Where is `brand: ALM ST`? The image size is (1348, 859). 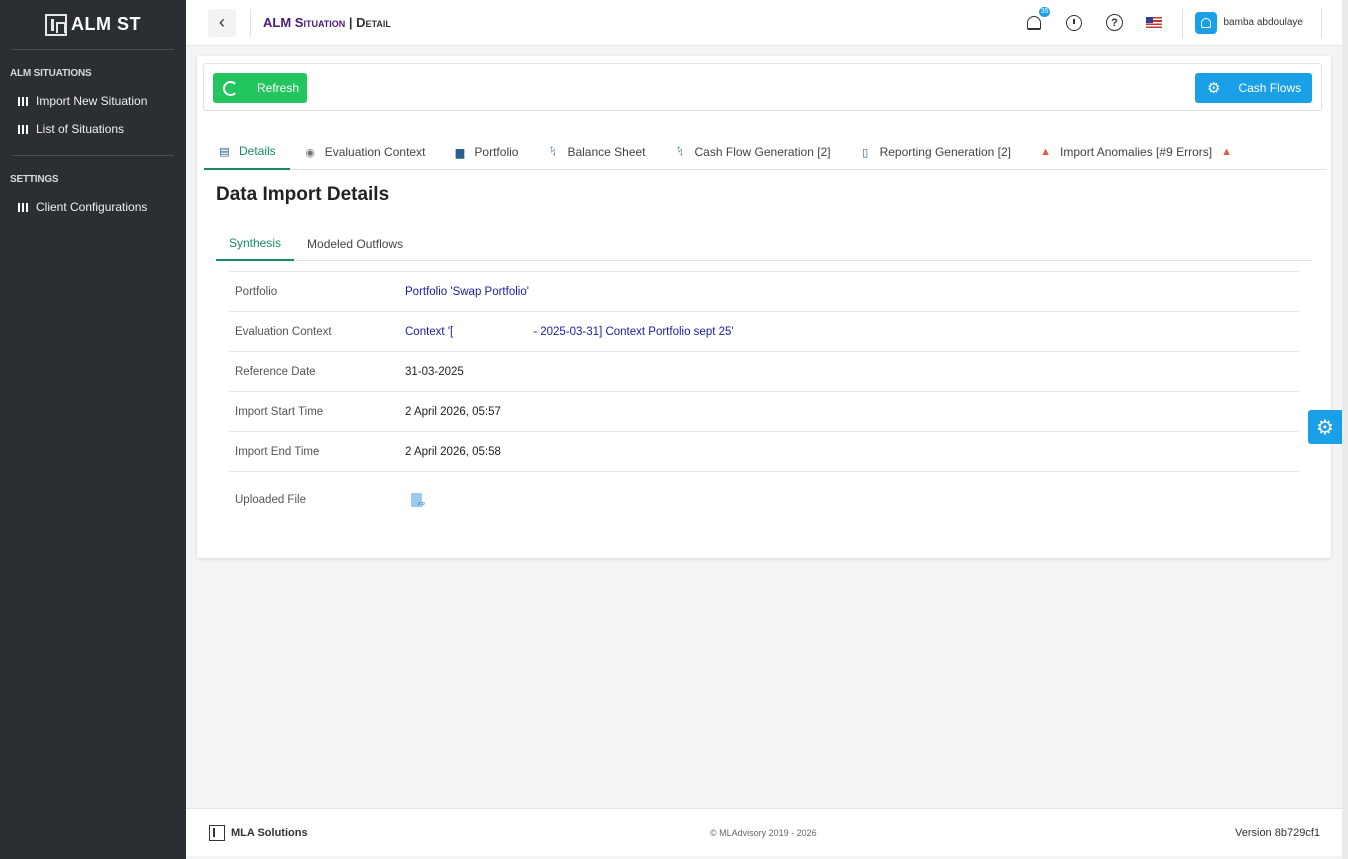 brand: ALM ST is located at coordinates (93, 25).